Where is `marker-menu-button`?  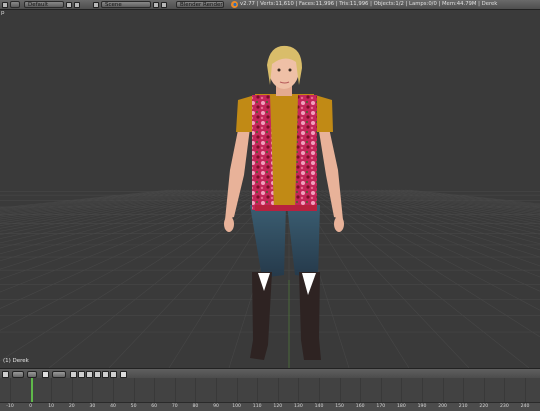
marker-menu-button is located at coordinates (32, 374).